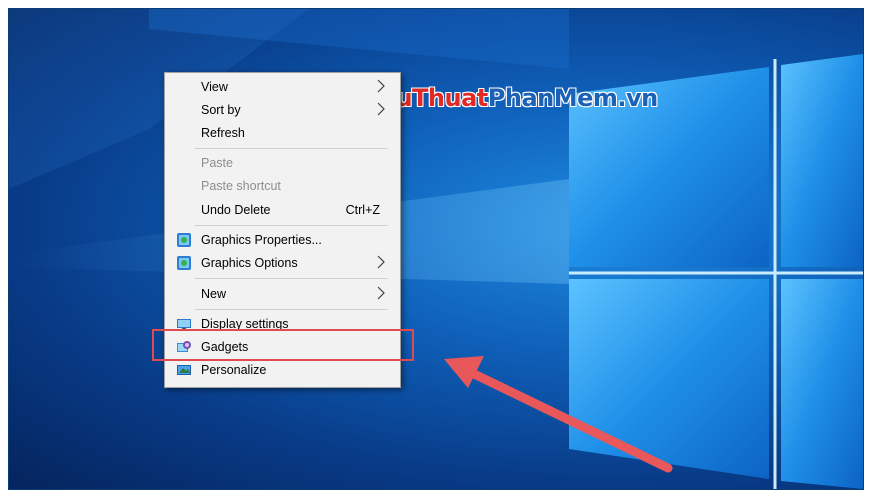 Image resolution: width=870 pixels, height=495 pixels. What do you see at coordinates (569, 420) in the screenshot?
I see `arrow-shaft` at bounding box center [569, 420].